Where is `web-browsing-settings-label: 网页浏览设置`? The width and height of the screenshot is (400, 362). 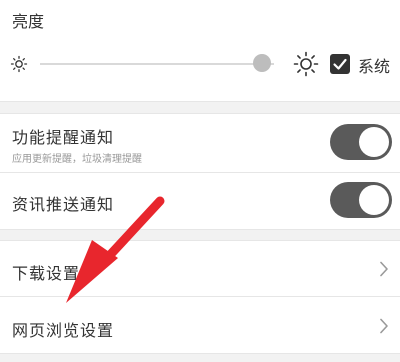 web-browsing-settings-label: 网页浏览设置 is located at coordinates (63, 330).